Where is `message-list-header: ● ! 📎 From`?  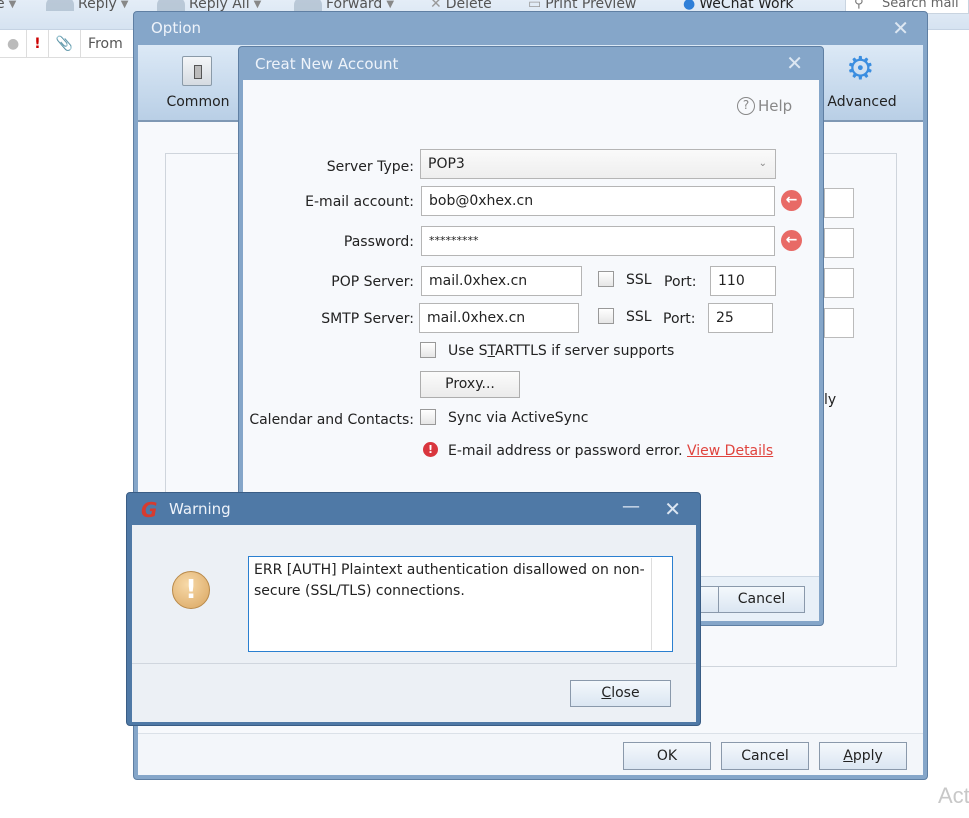
message-list-header: ● ! 📎 From is located at coordinates (70, 43).